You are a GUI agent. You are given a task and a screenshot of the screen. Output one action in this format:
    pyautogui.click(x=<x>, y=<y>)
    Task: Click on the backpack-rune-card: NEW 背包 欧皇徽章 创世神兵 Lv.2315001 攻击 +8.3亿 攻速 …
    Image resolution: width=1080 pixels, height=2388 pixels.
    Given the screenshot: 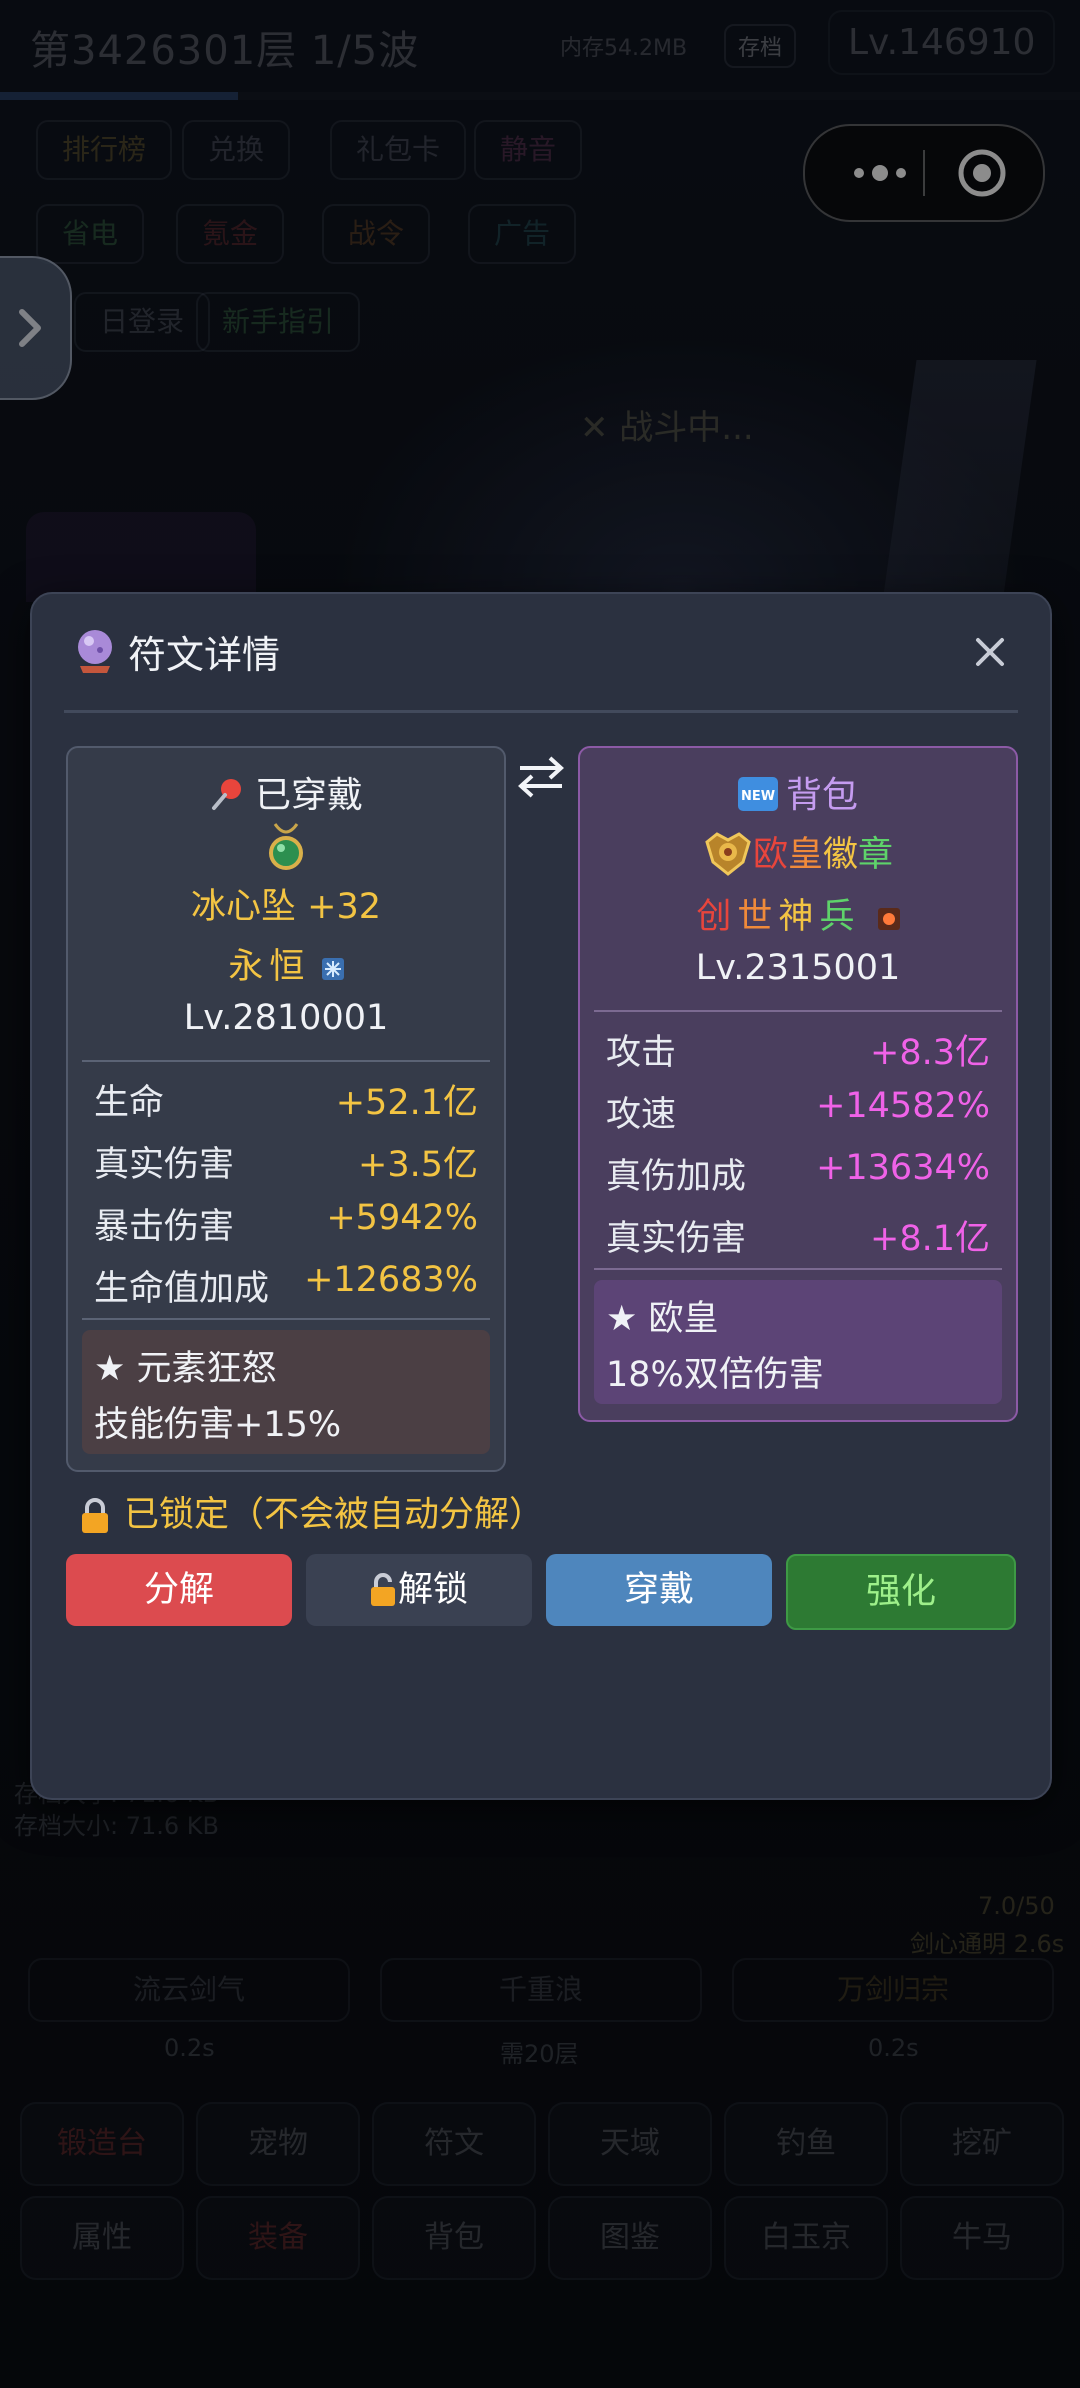 What is the action you would take?
    pyautogui.click(x=798, y=1084)
    